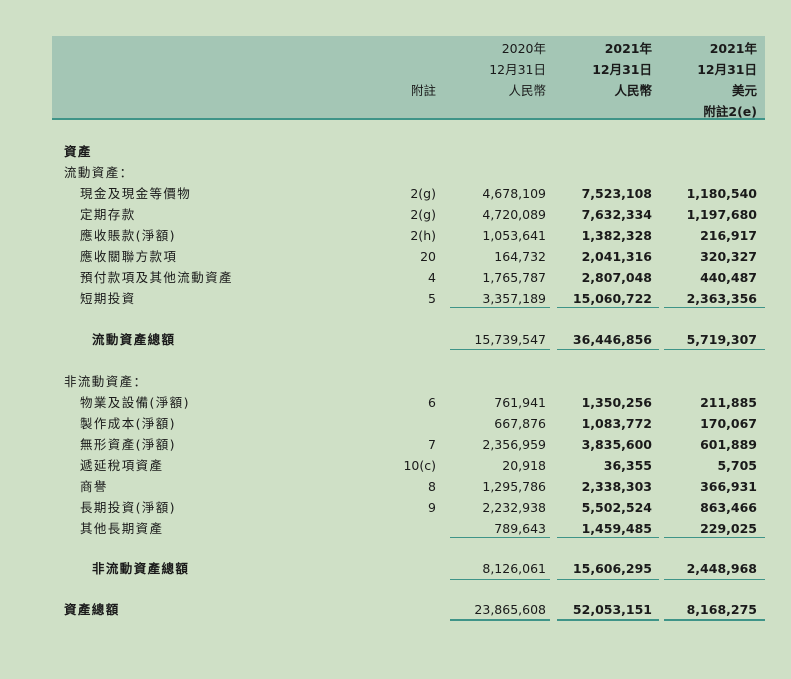 The height and width of the screenshot is (679, 791). Describe the element at coordinates (737, 465) in the screenshot. I see `value-2021-usd: 5,705` at that location.